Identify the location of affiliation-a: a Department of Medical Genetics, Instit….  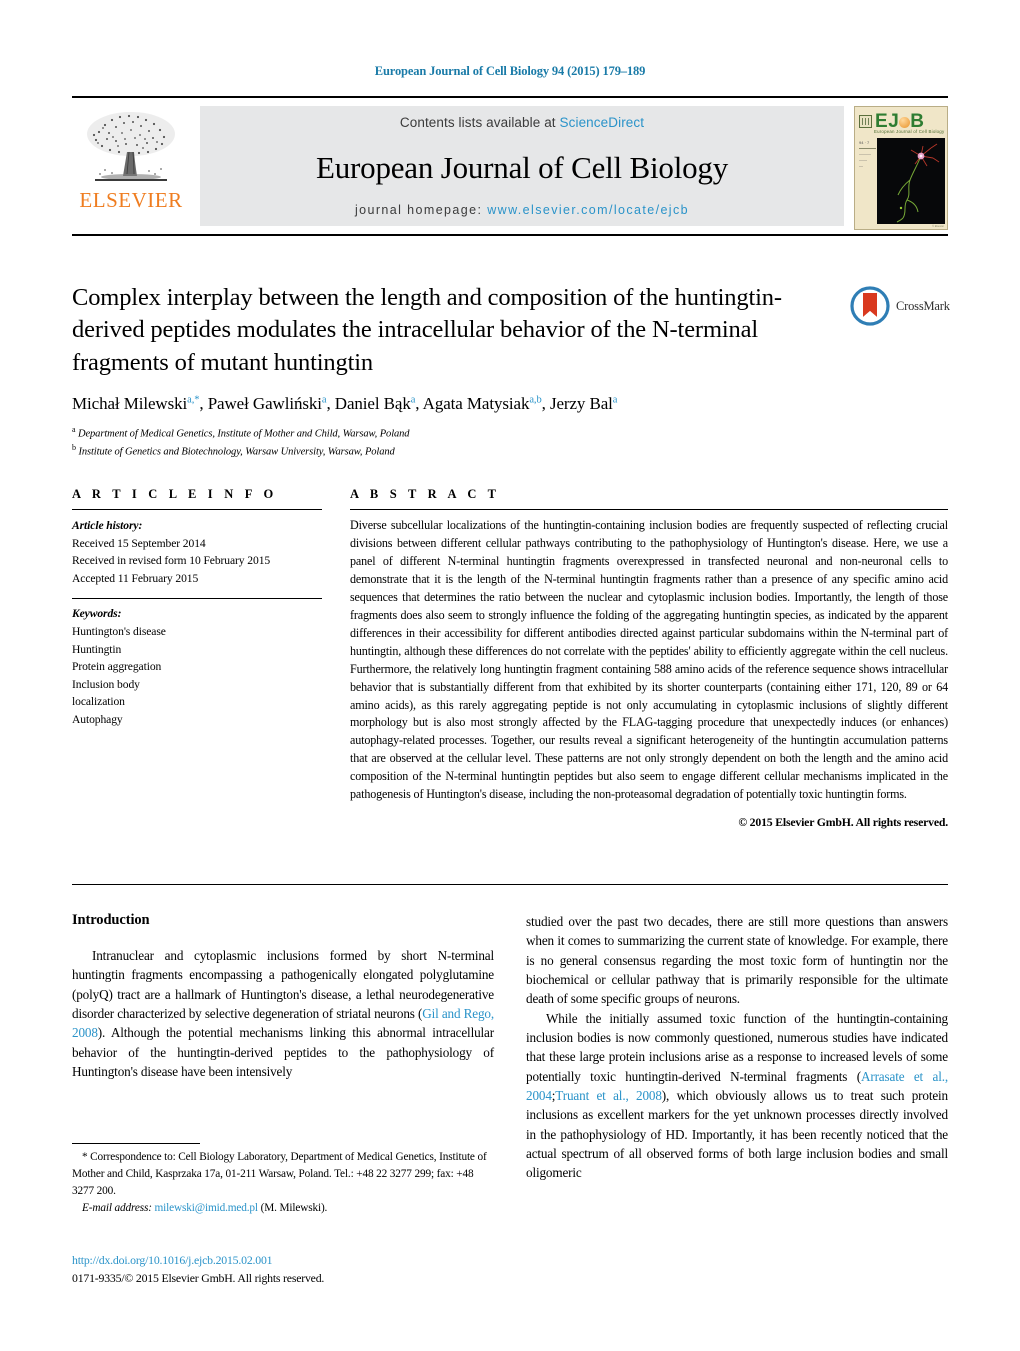
(452, 433).